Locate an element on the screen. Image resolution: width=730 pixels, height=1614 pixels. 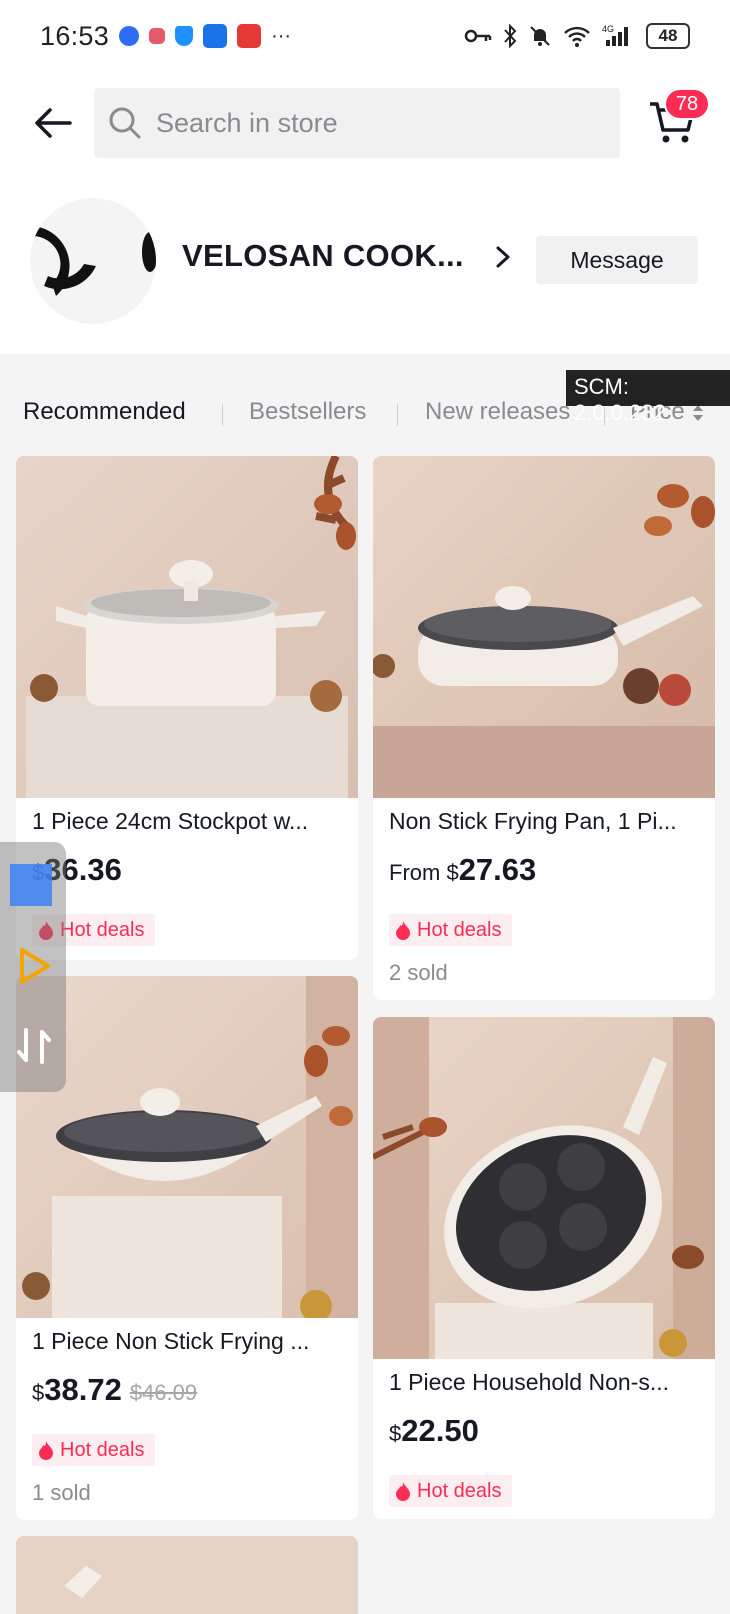
sold-count: 2 sold is located at coordinates (418, 972).